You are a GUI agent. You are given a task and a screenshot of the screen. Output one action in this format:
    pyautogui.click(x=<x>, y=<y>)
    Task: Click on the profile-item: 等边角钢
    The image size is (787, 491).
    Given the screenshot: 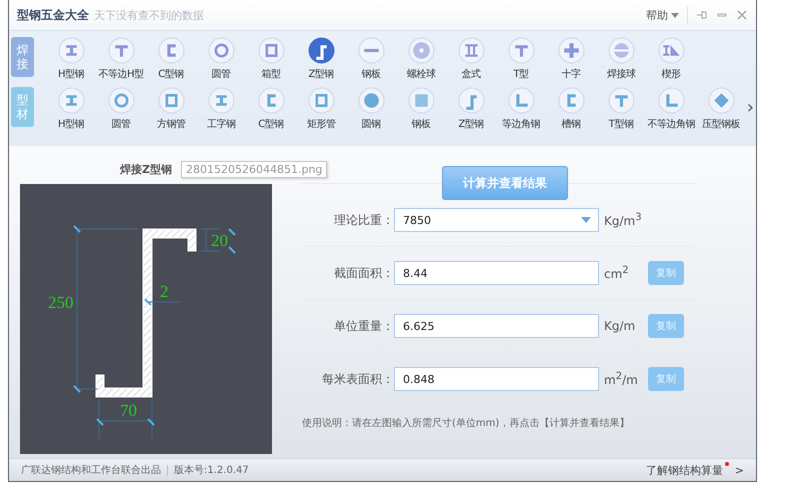 What is the action you would take?
    pyautogui.click(x=521, y=109)
    